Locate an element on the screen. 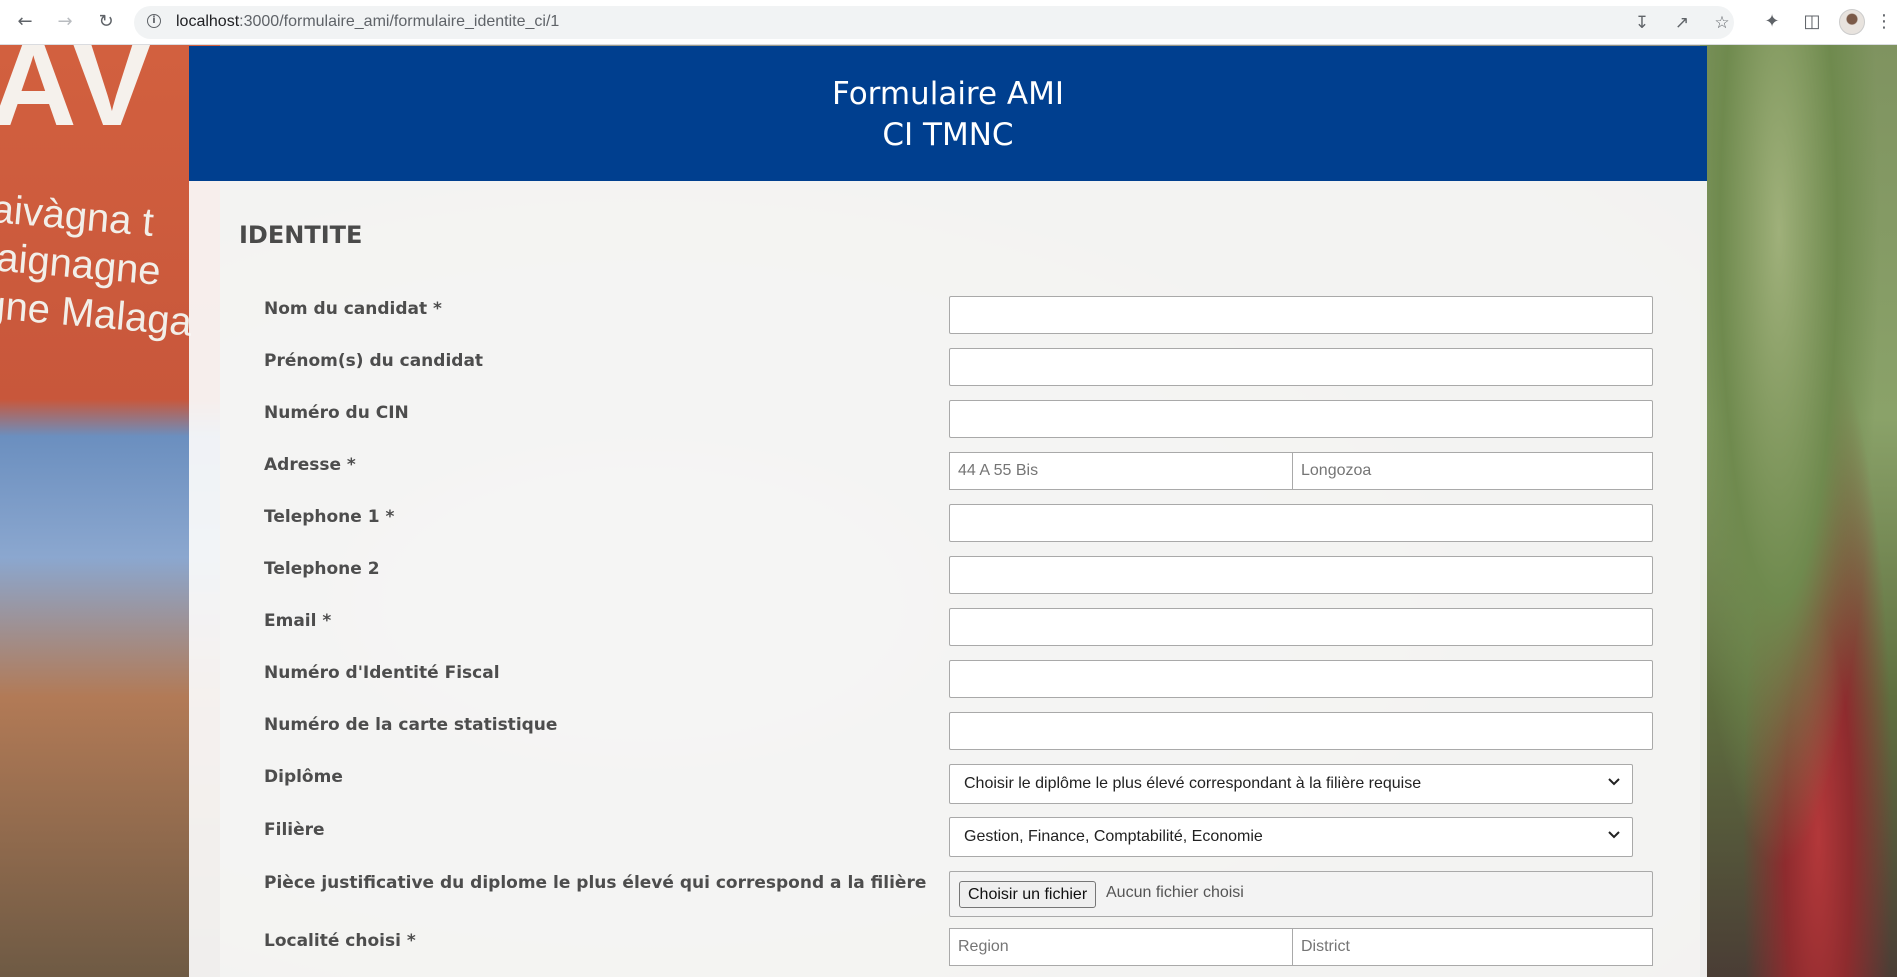 The image size is (1897, 977). carte-statistique-input is located at coordinates (1301, 731).